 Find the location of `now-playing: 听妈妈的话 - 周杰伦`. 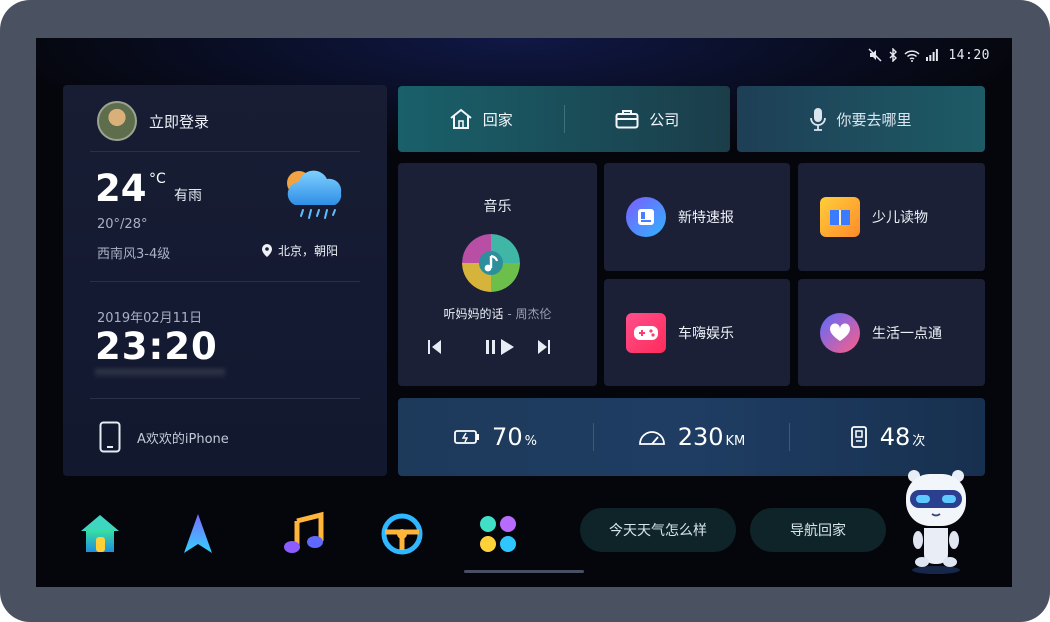

now-playing: 听妈妈的话 - 周杰伦 is located at coordinates (497, 313).